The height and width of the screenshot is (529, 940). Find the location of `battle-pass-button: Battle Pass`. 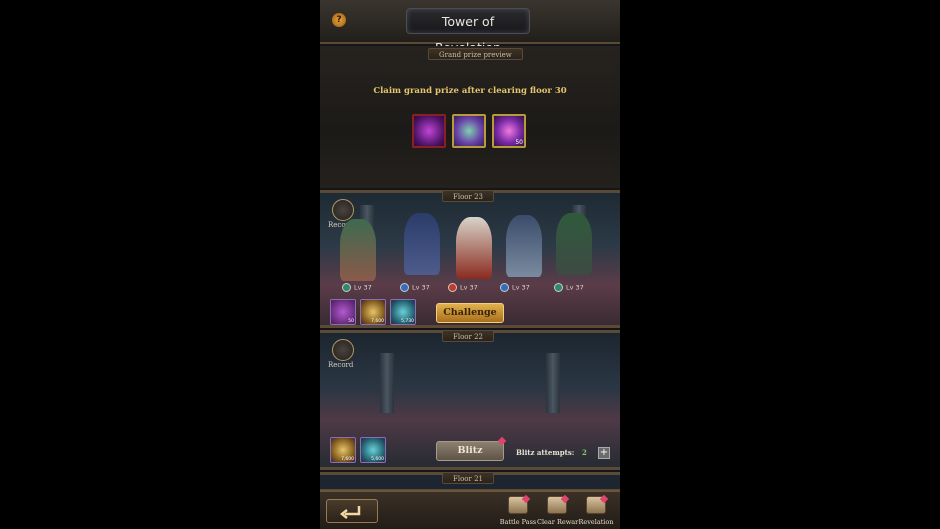

battle-pass-button: Battle Pass is located at coordinates (518, 512).